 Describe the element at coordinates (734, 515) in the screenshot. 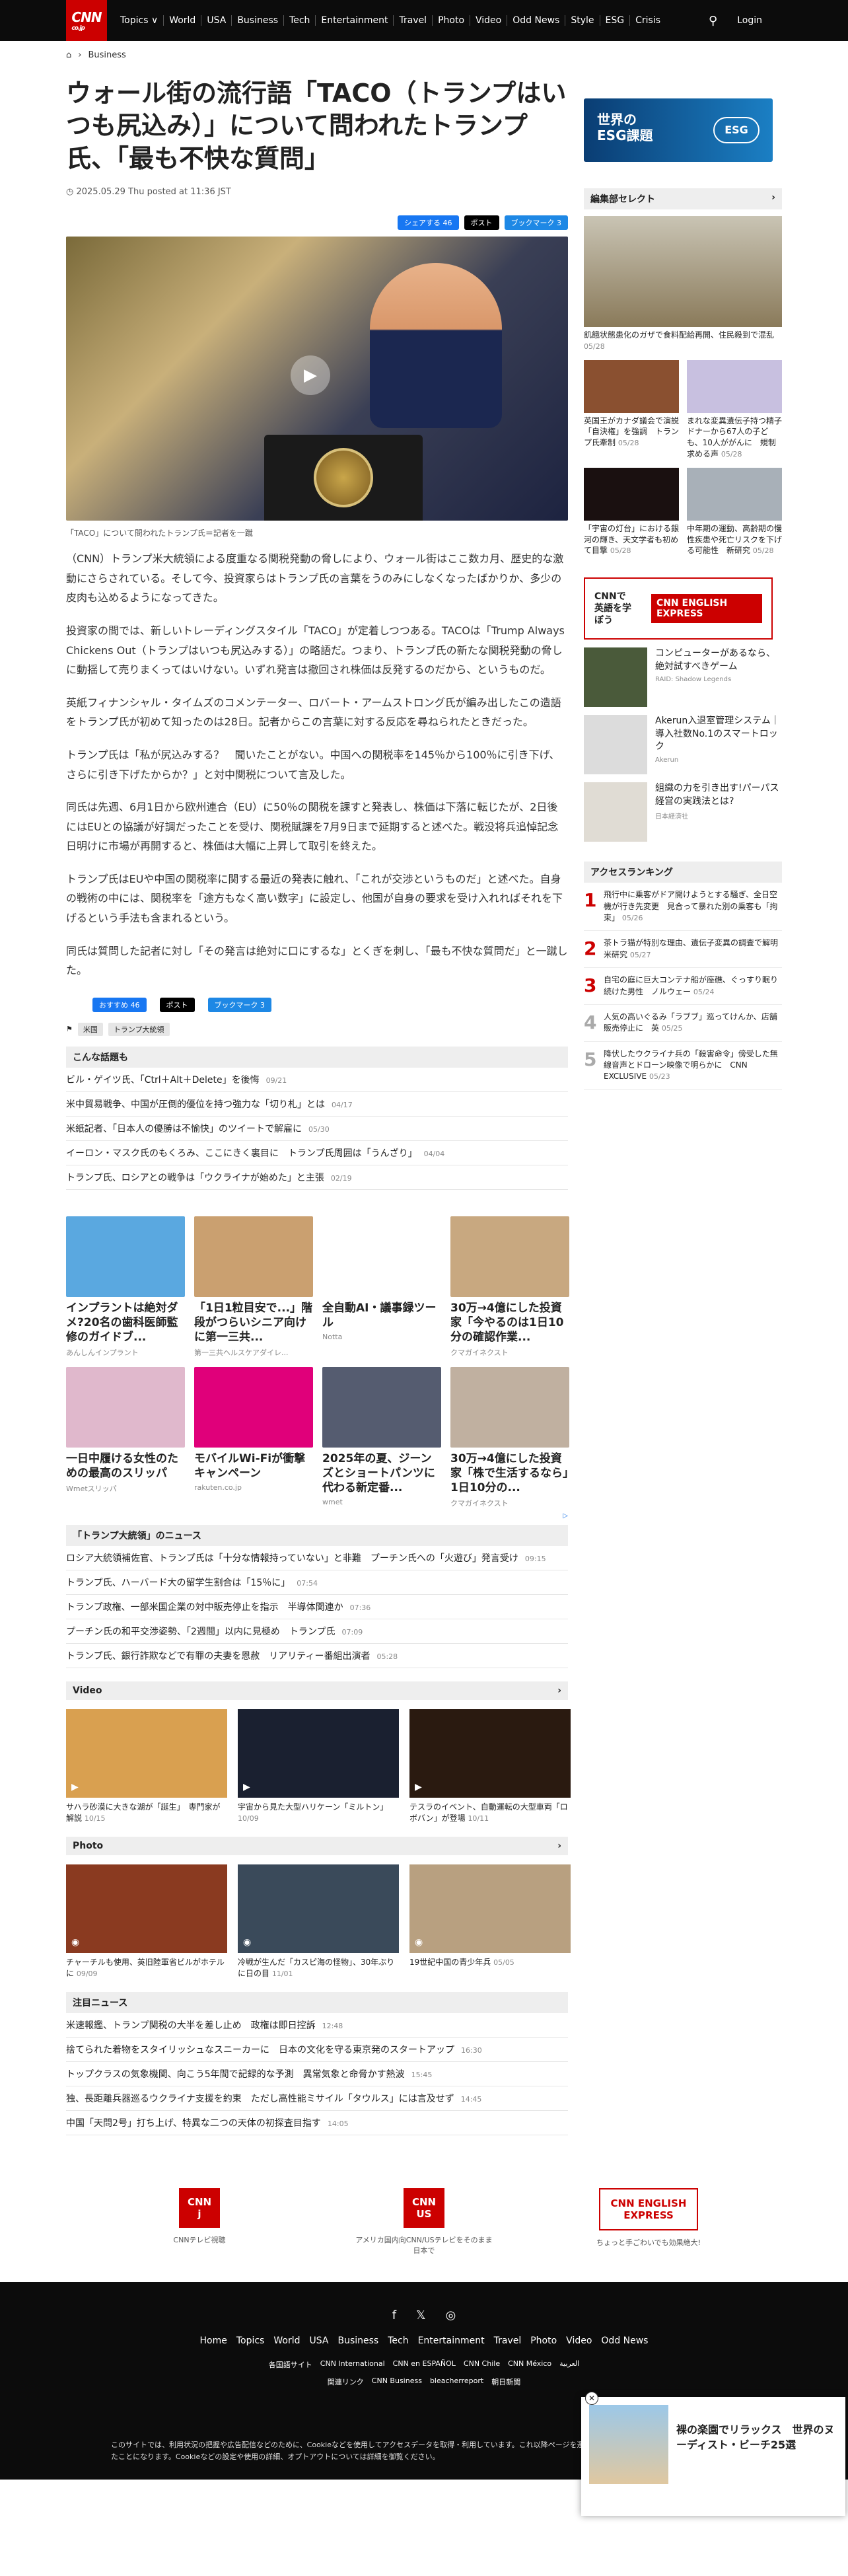

I see `editors-story: 中年期の運動、高齢期の慢性疾患や死亡リスクを下げる可能性 新研究 05/28` at that location.